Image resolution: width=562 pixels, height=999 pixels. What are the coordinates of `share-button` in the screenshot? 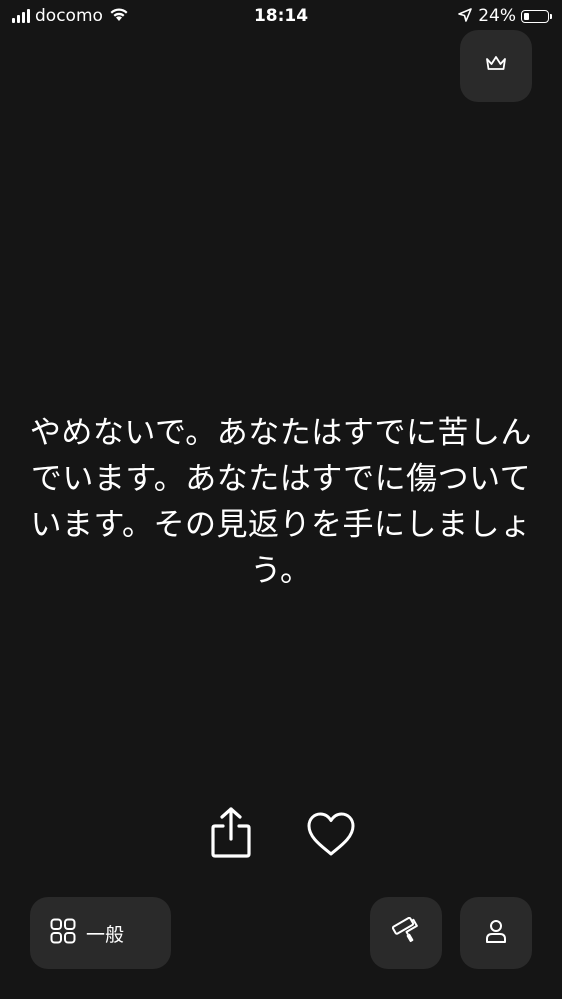 It's located at (231, 834).